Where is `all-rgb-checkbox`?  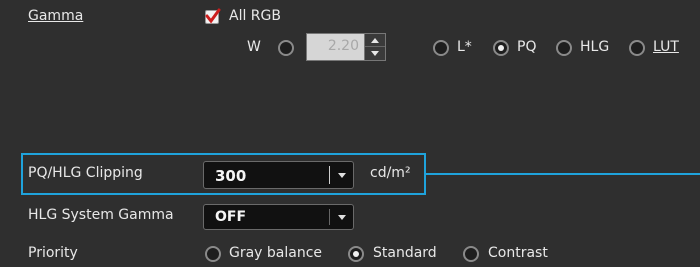
all-rgb-checkbox is located at coordinates (213, 16).